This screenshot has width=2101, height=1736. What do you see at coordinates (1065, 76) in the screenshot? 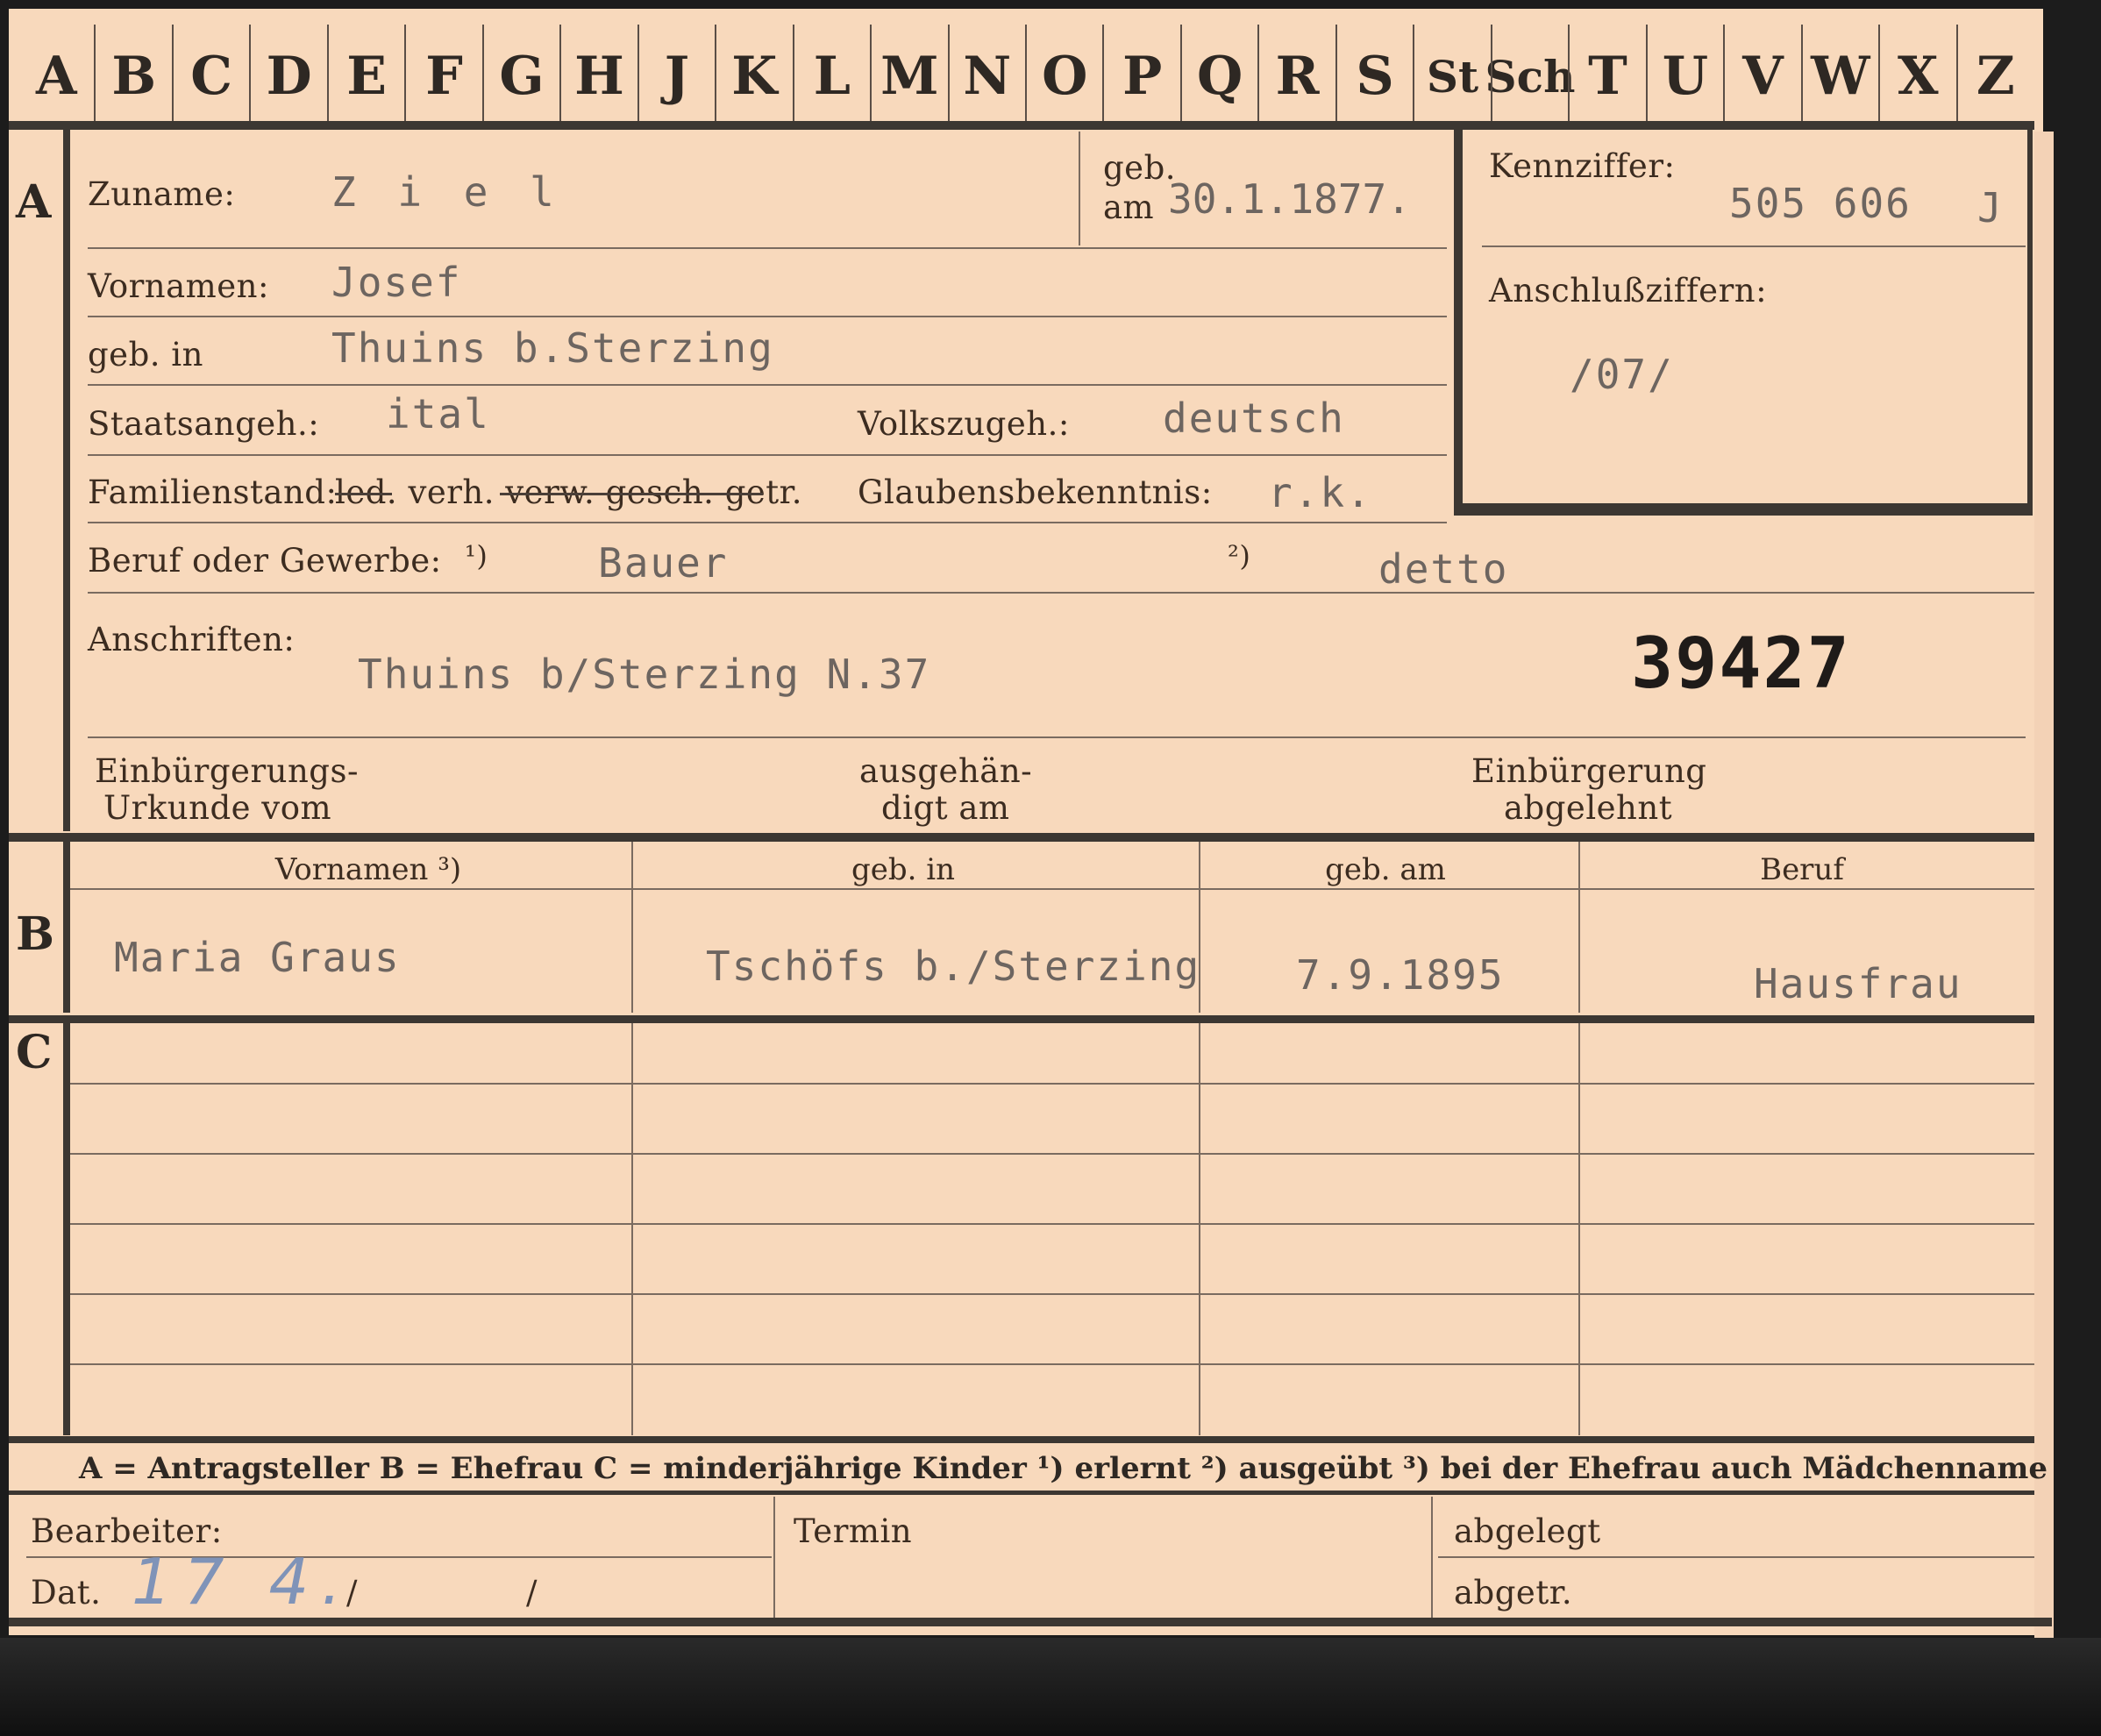
I see `alphabet-tab-o: O` at bounding box center [1065, 76].